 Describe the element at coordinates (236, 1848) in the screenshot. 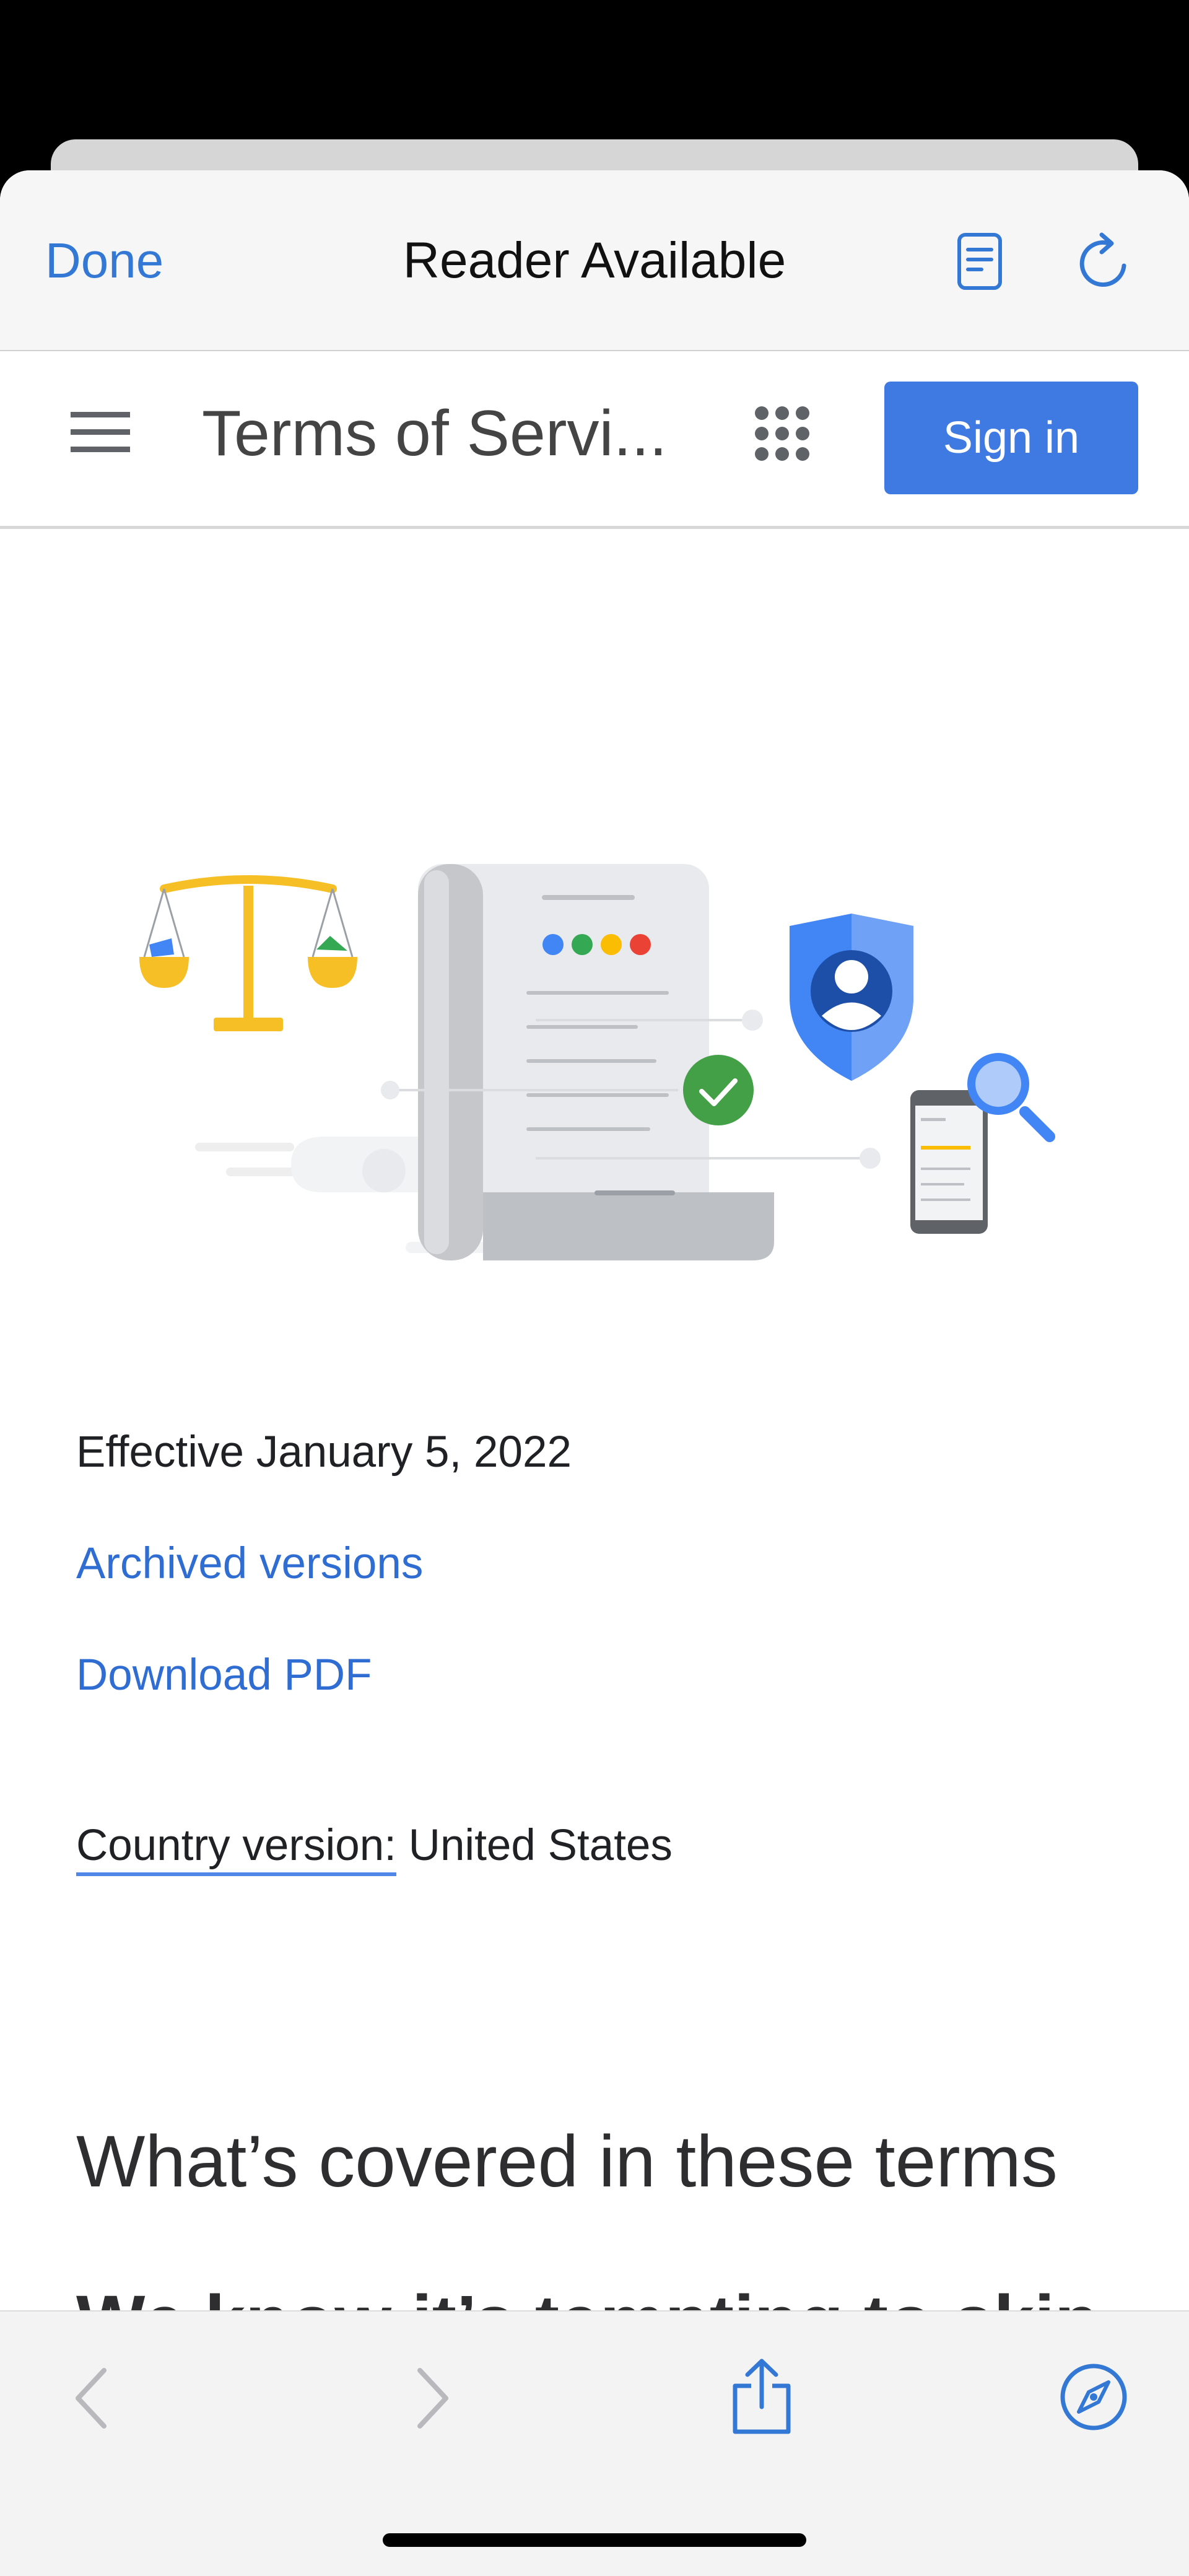

I see `country-version-selector: Country version:` at that location.